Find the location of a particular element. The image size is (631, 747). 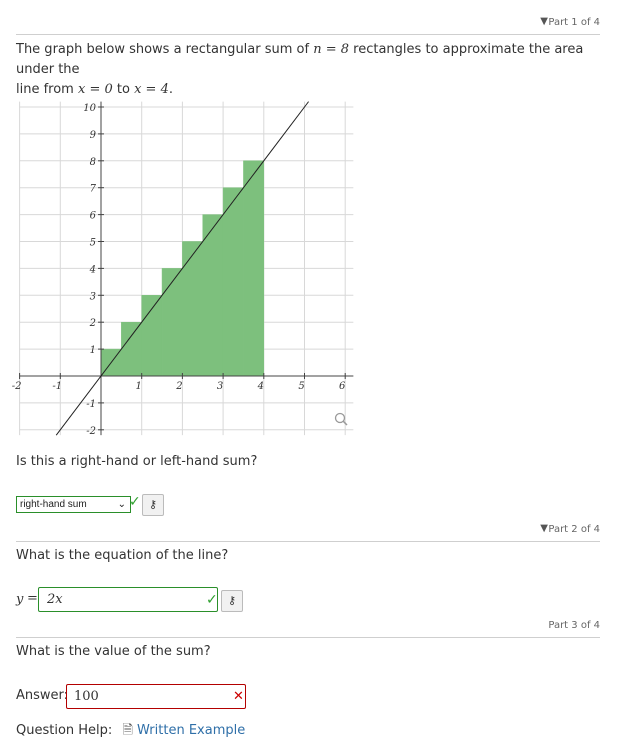

question-help: Question Help: 🗎 Written Example is located at coordinates (130, 731).